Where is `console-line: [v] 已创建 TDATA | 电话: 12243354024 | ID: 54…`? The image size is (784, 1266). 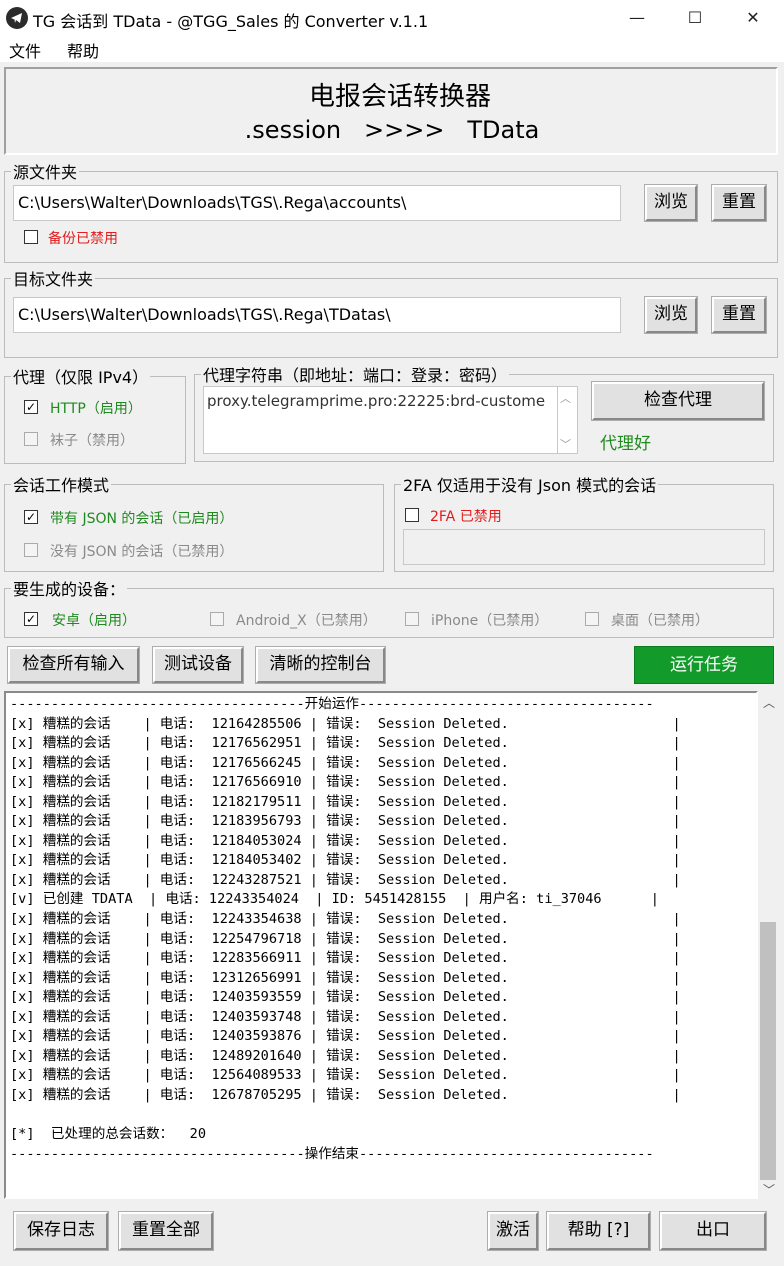
console-line: [v] 已创建 TDATA | 电话: 12243354024 | ID: 54… is located at coordinates (334, 899).